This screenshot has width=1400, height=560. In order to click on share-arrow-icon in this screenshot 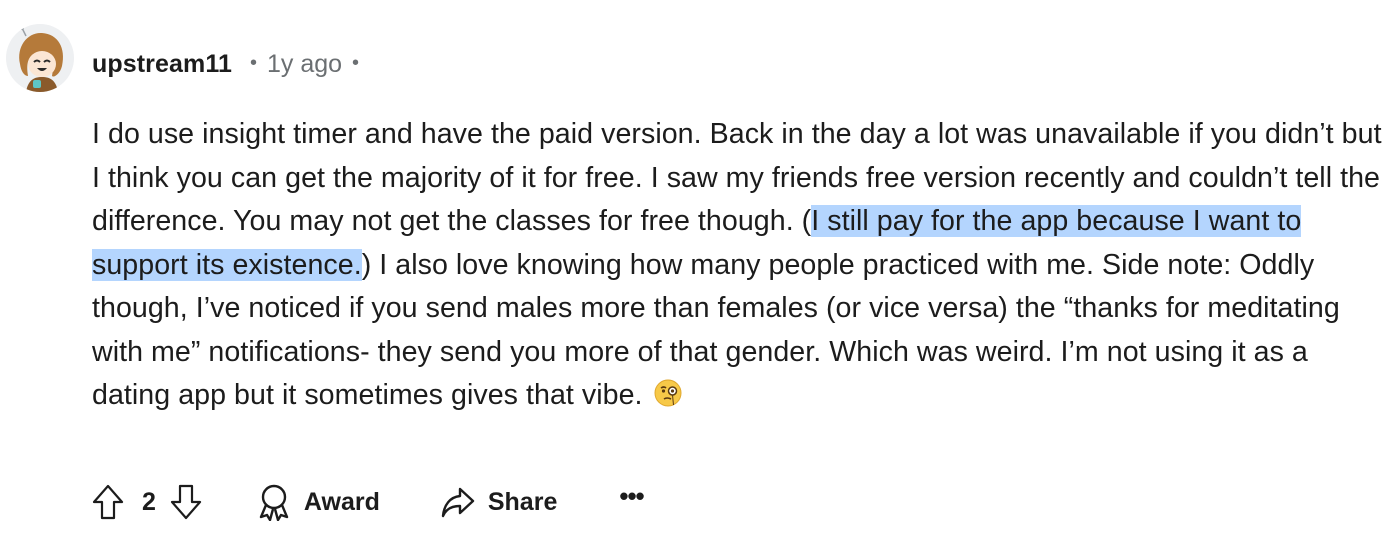, I will do `click(458, 502)`.